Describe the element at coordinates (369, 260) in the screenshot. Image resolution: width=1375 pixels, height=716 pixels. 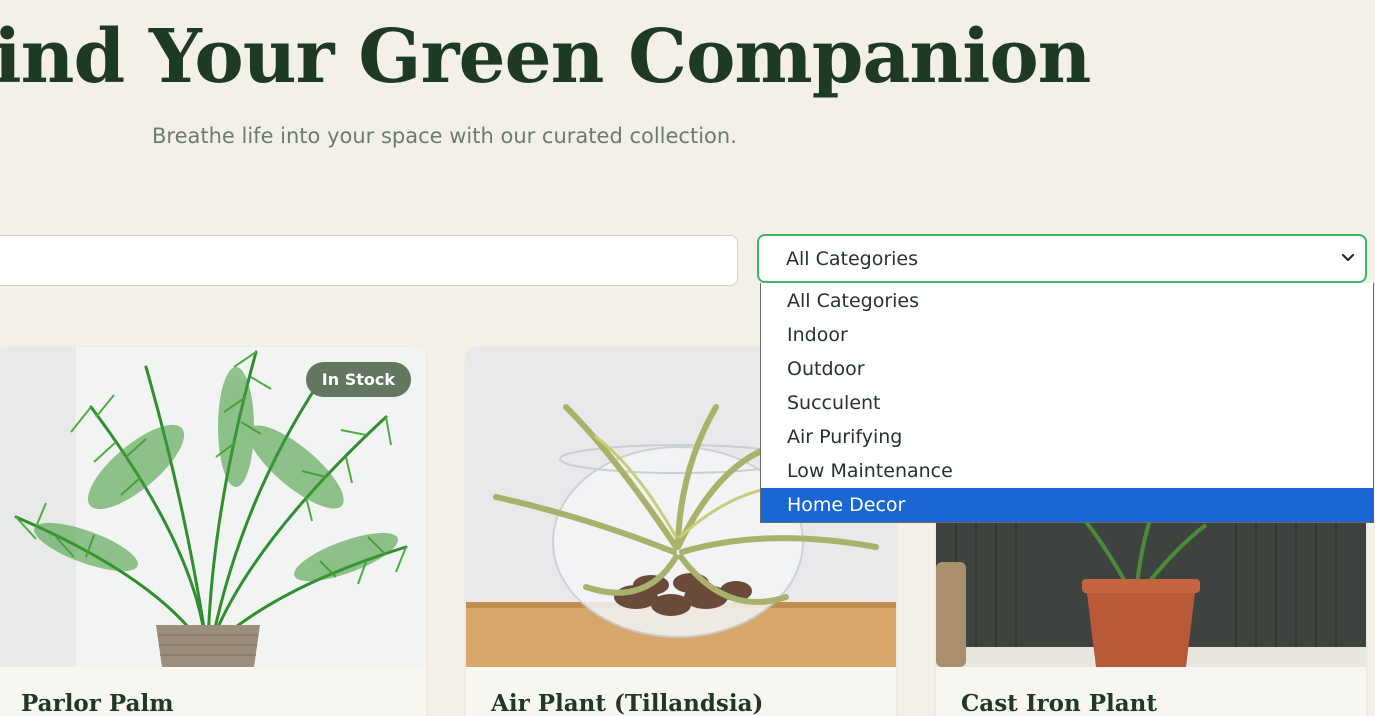
I see `search-input` at that location.